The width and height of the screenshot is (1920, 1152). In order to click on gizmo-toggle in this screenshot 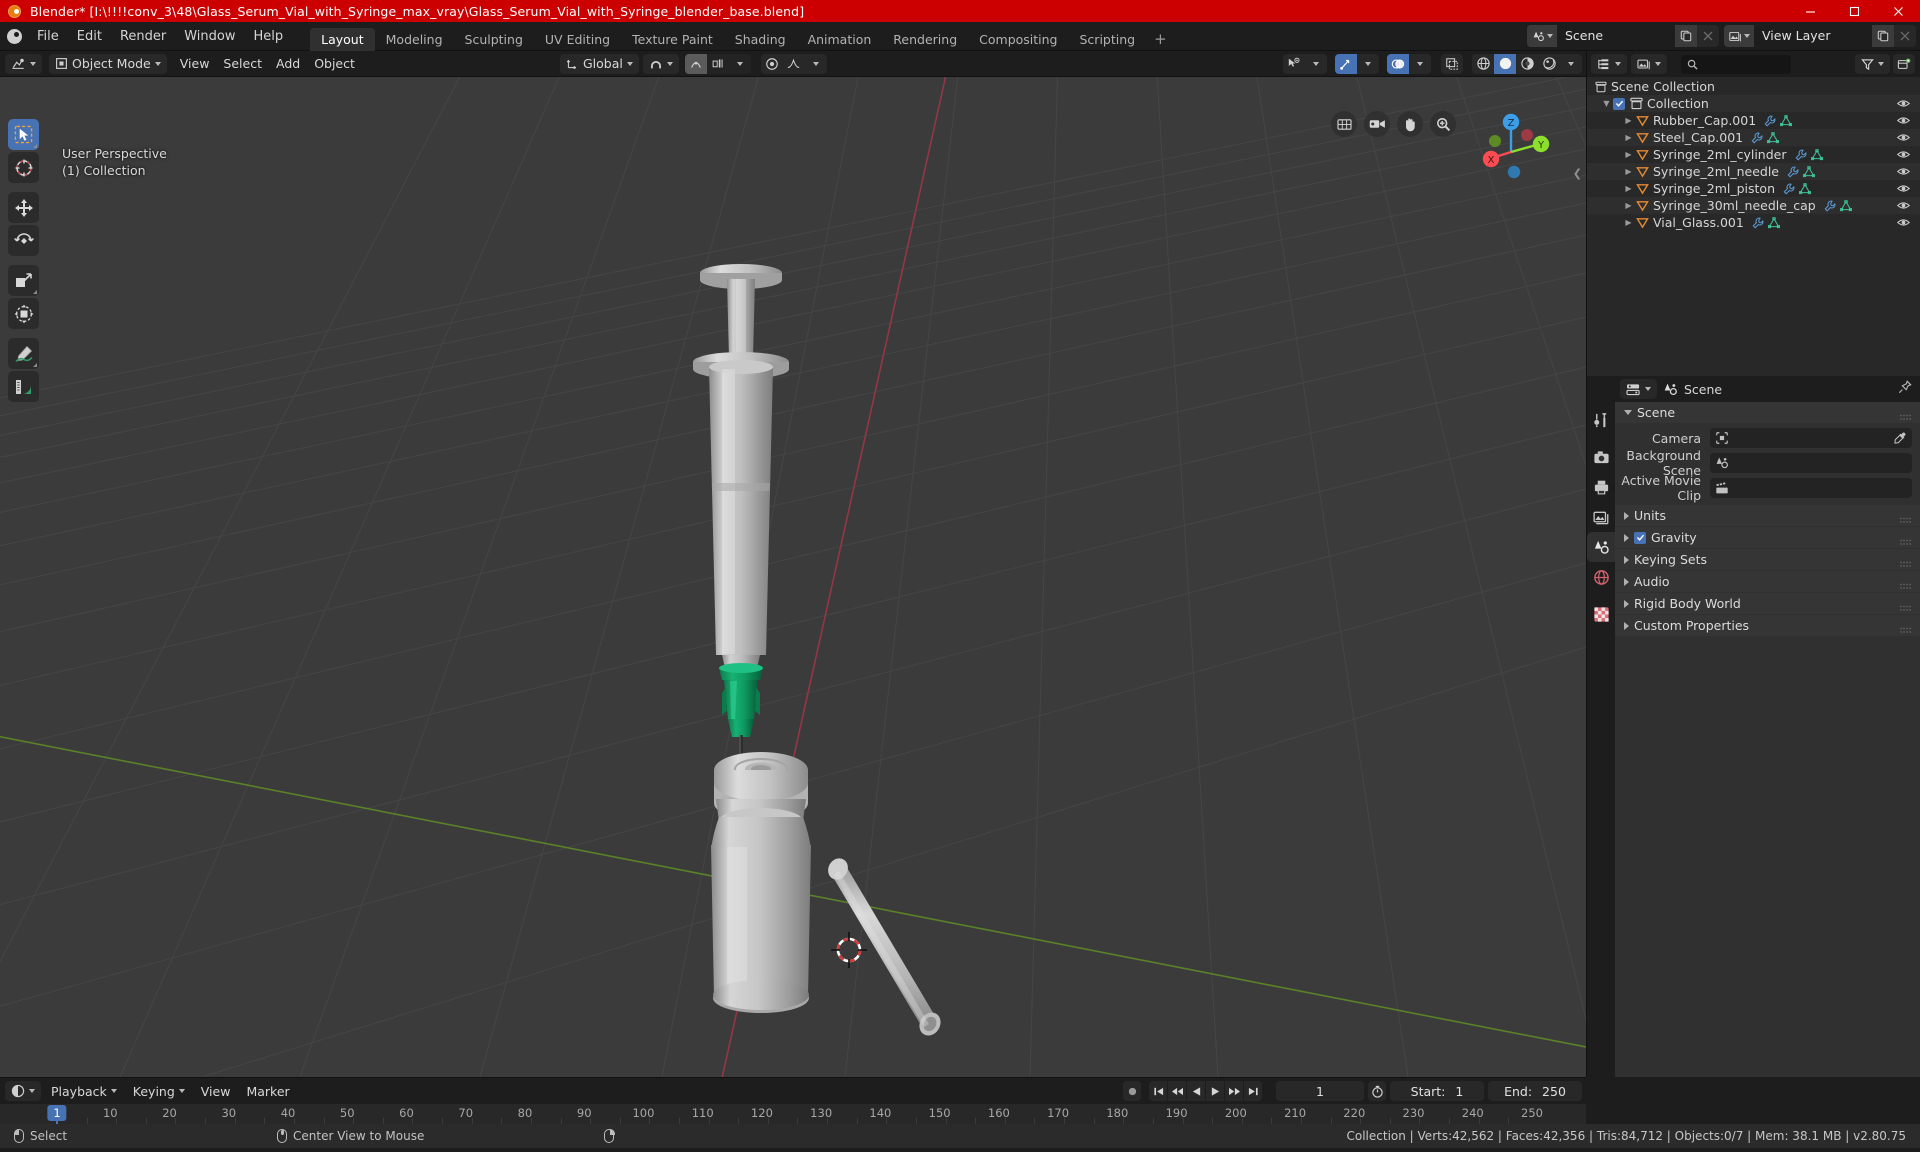, I will do `click(1346, 63)`.